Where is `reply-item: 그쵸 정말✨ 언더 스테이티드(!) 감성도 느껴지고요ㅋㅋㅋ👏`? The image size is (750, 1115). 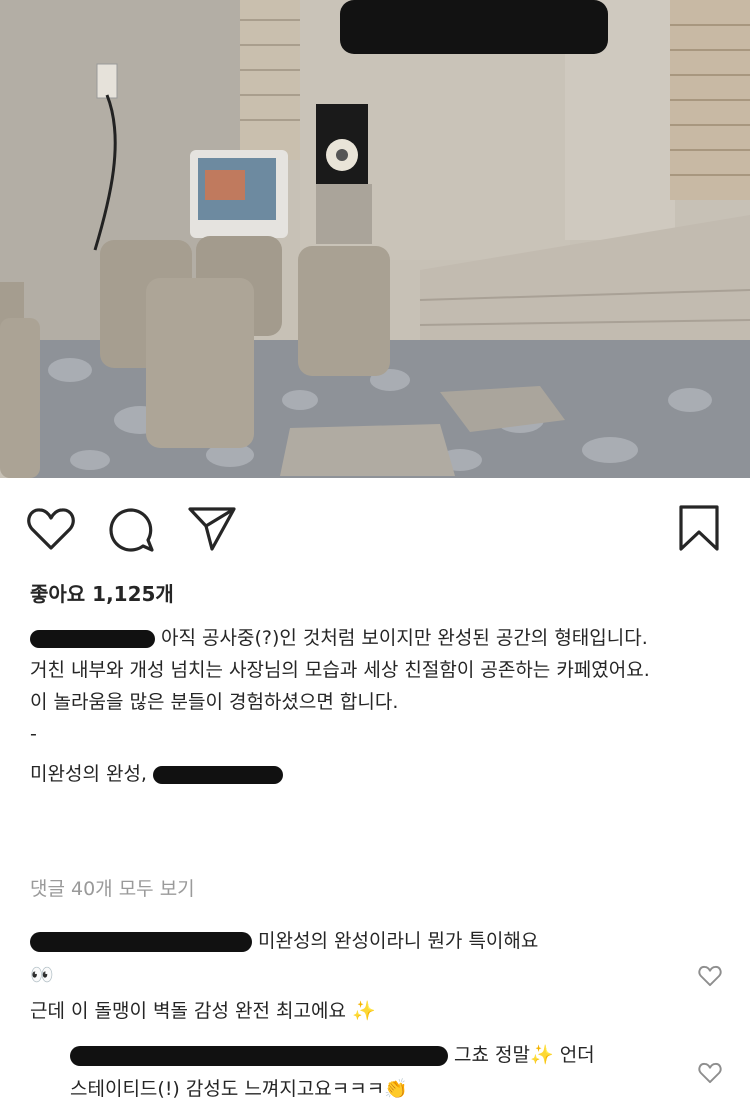 reply-item: 그쵸 정말✨ 언더 스테이티드(!) 감성도 느껴지고요ㅋㅋㅋ👏 is located at coordinates (370, 1072).